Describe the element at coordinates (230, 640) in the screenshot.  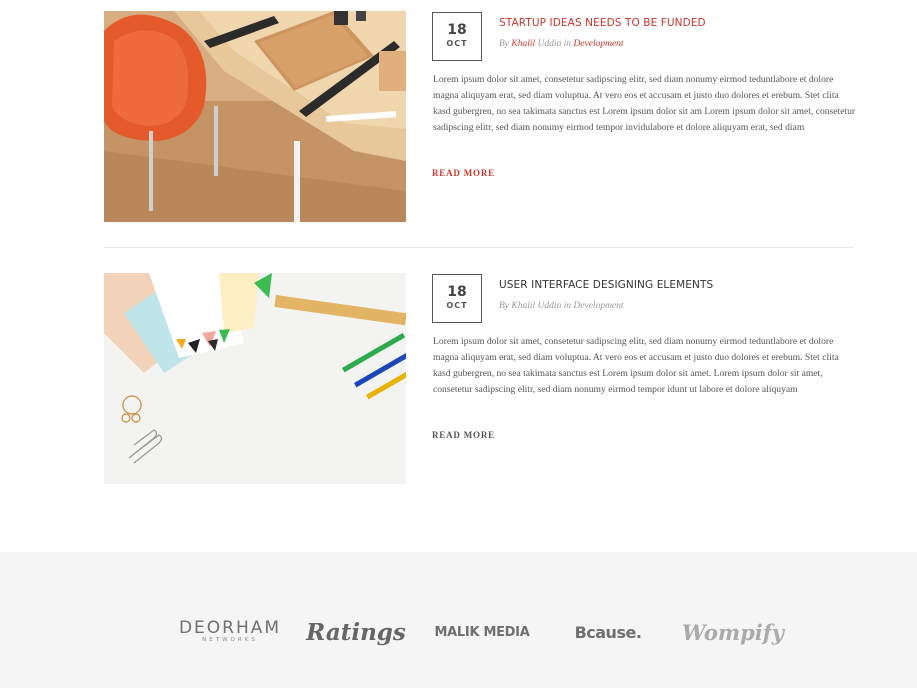
I see `deorham-logo-sub: NETWORKS` at that location.